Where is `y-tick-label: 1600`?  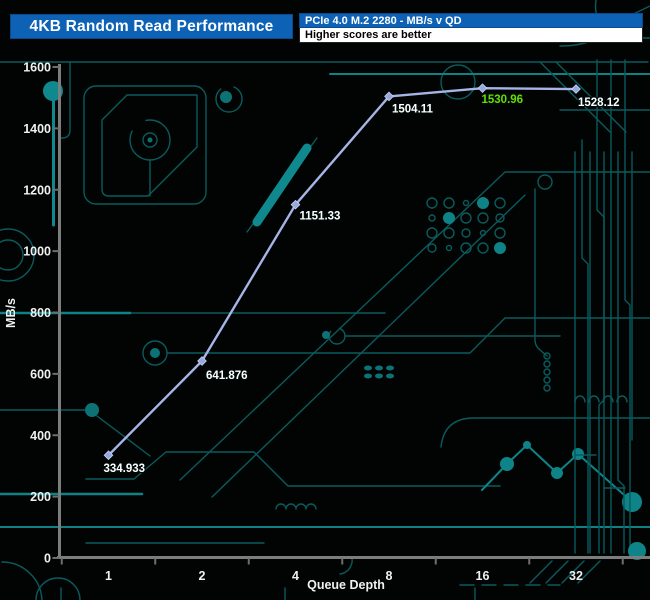 y-tick-label: 1600 is located at coordinates (37, 68).